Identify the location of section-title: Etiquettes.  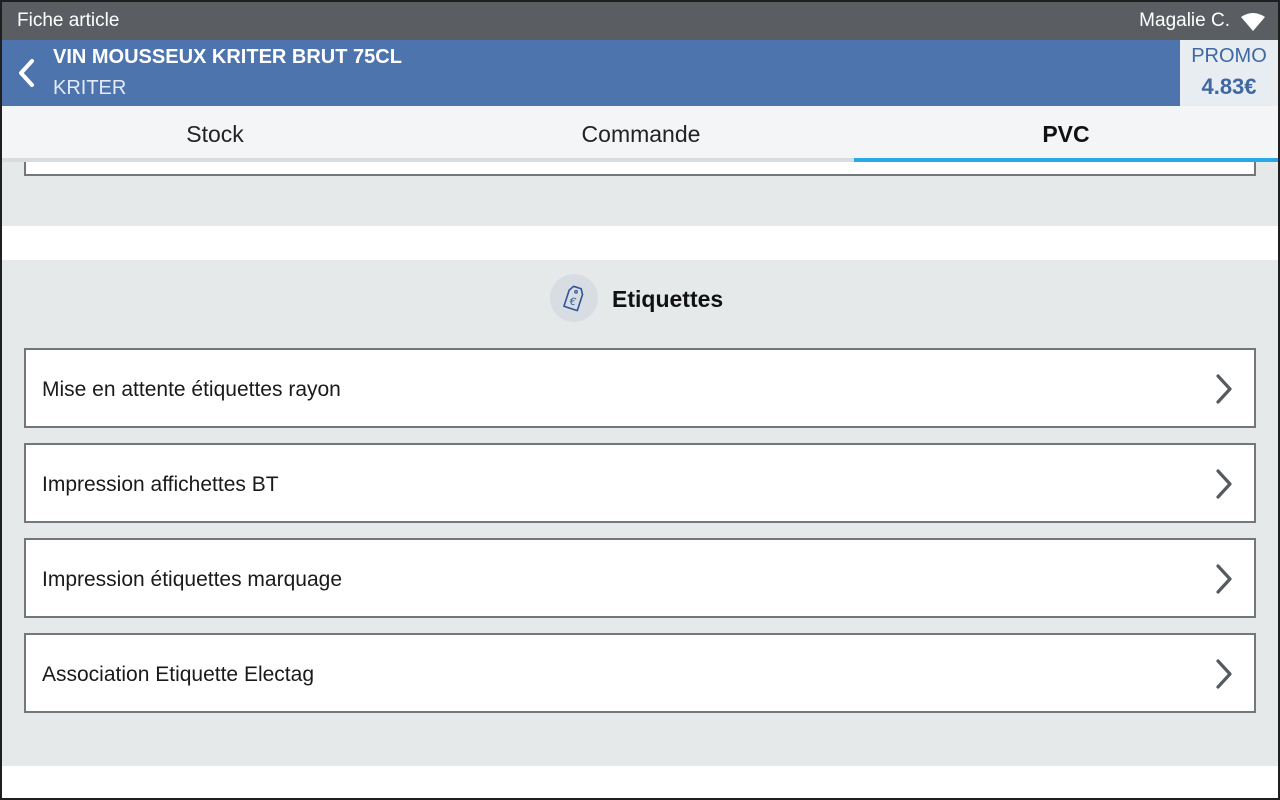
(668, 299).